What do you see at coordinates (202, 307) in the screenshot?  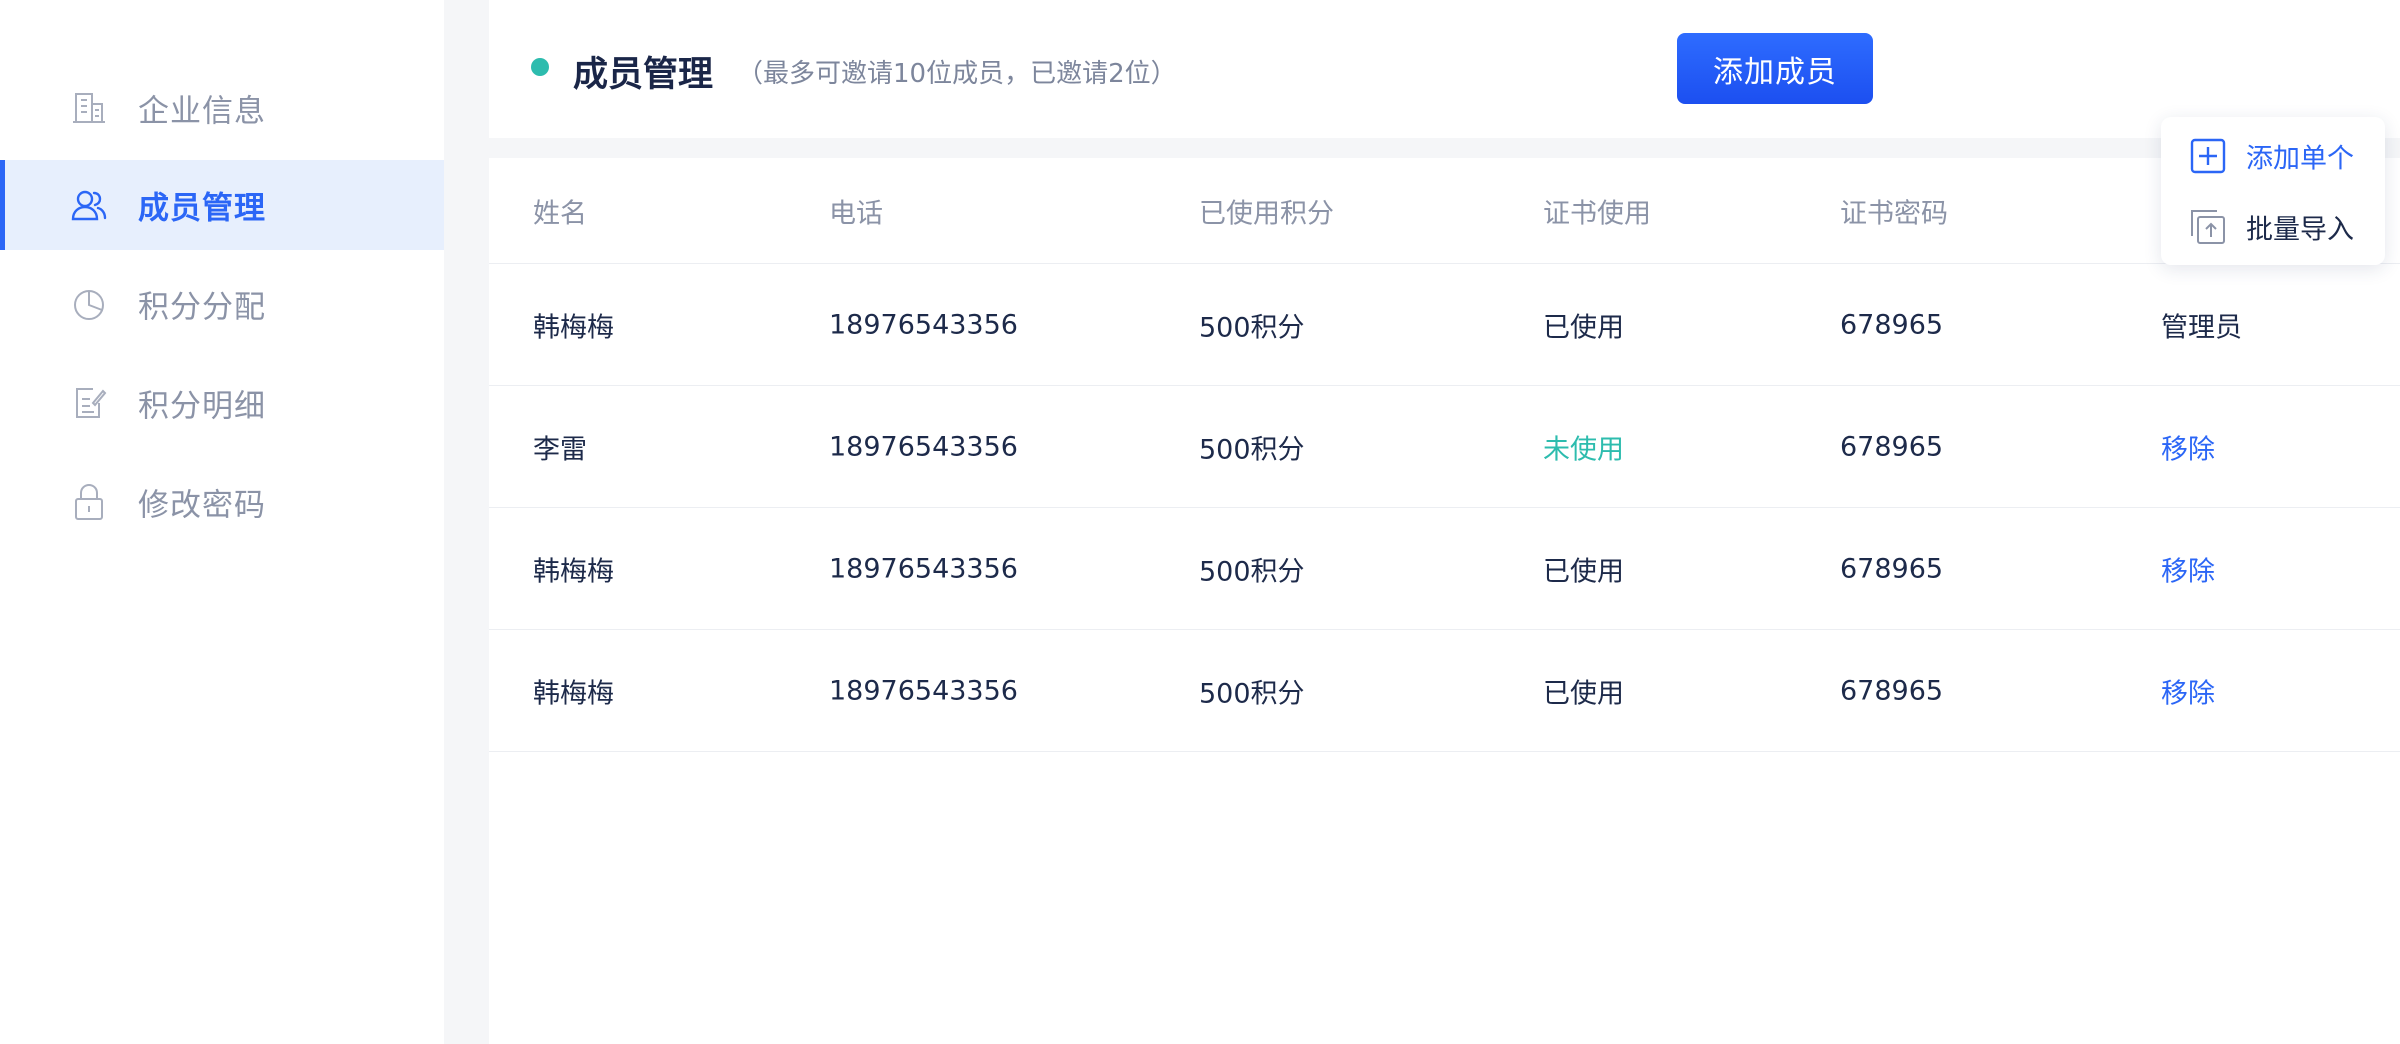 I see `sidebar-item-label: 积分分配` at bounding box center [202, 307].